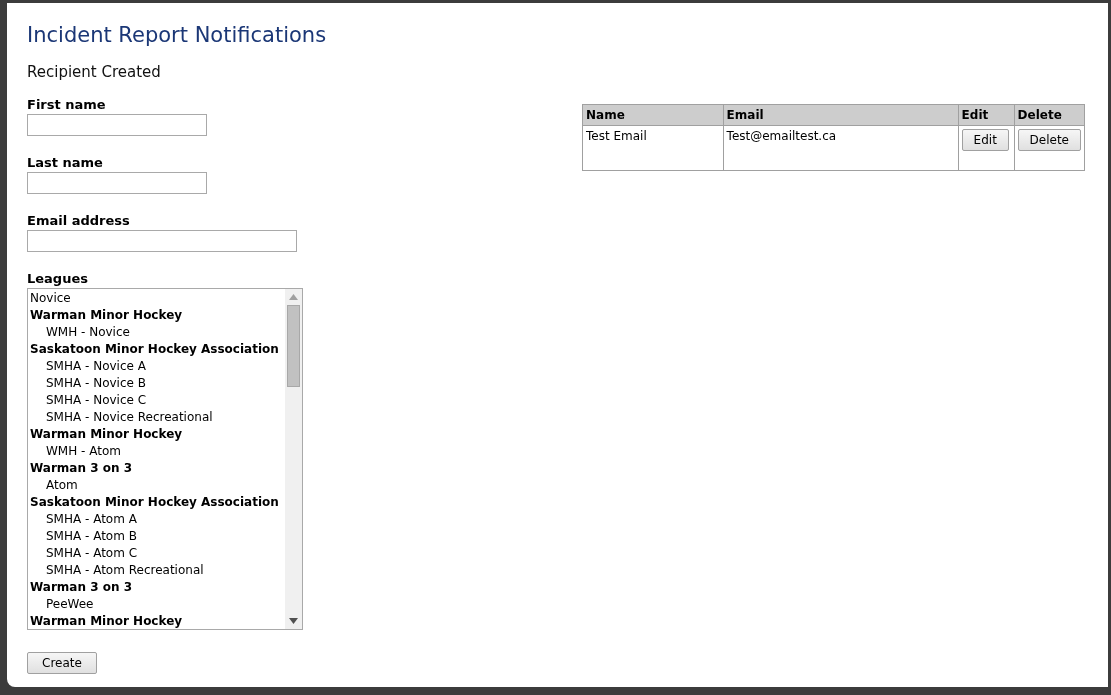 This screenshot has height=695, width=1111. What do you see at coordinates (157, 298) in the screenshot?
I see `list-option: Novice` at bounding box center [157, 298].